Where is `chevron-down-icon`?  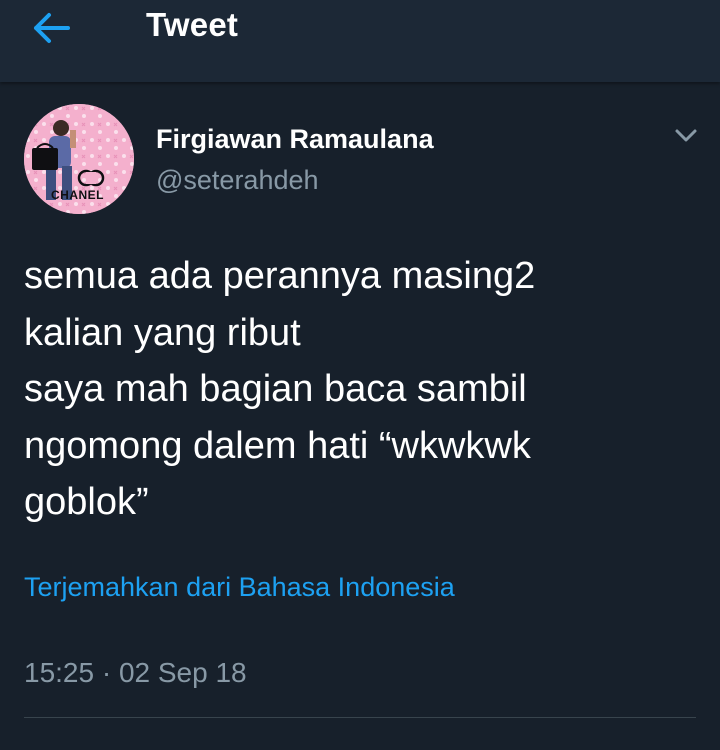
chevron-down-icon is located at coordinates (686, 135).